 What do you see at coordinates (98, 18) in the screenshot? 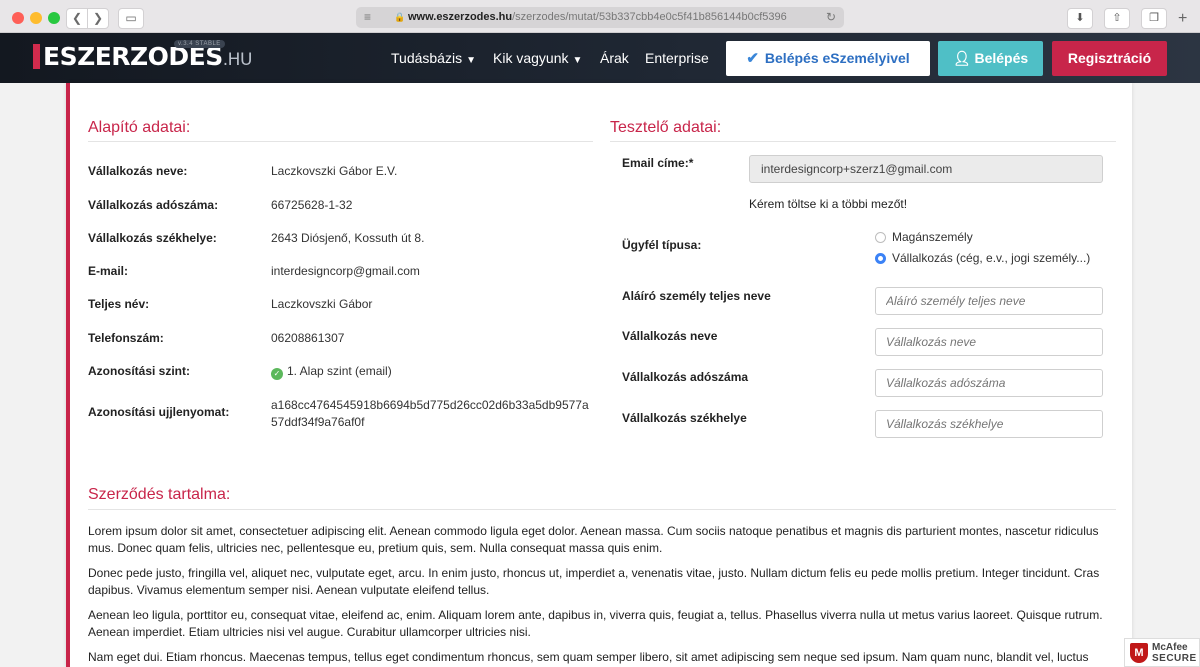
I see `forward-icon: ❯` at bounding box center [98, 18].